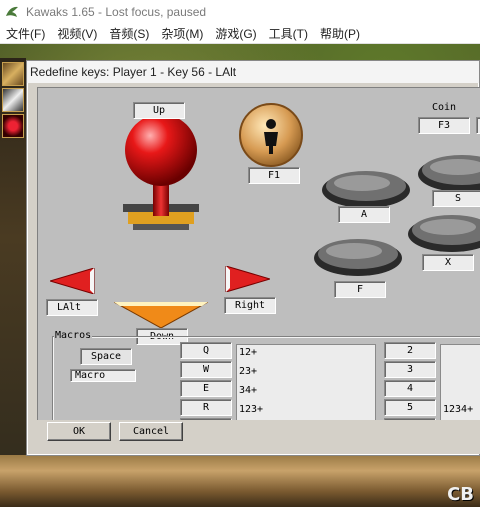  What do you see at coordinates (449, 173) in the screenshot?
I see `button-b-icon` at bounding box center [449, 173].